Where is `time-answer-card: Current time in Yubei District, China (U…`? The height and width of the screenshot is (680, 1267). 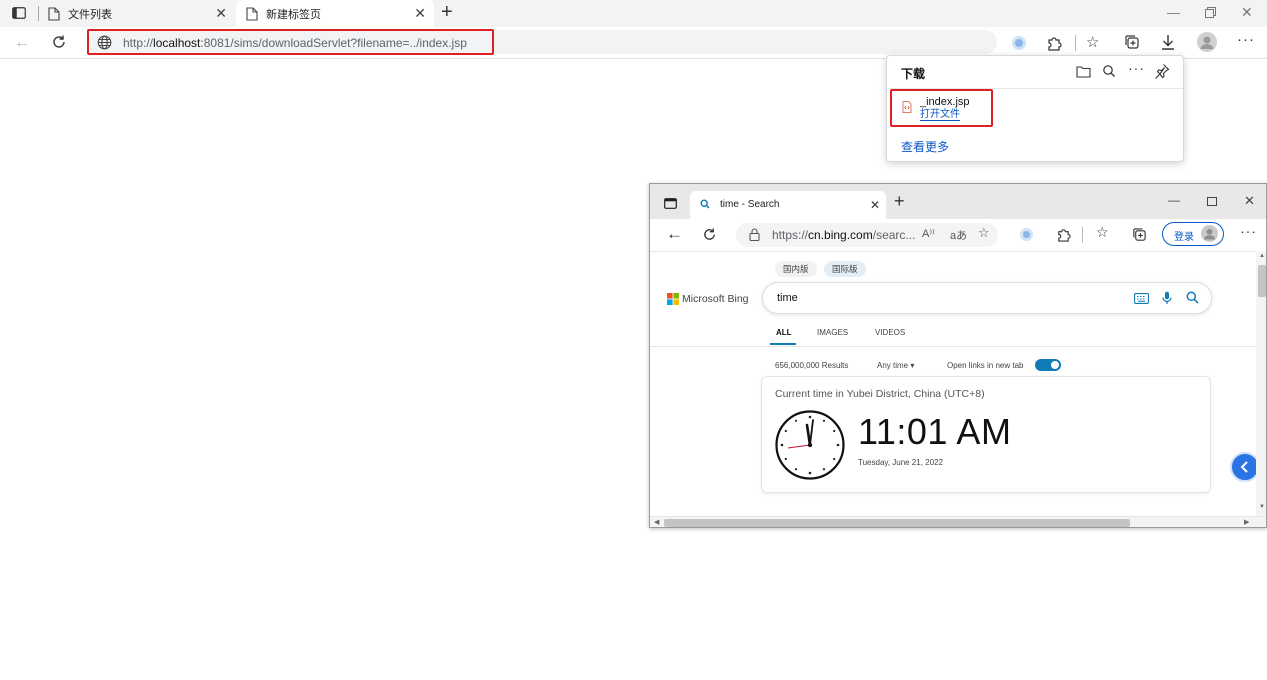 time-answer-card: Current time in Yubei District, China (U… is located at coordinates (986, 434).